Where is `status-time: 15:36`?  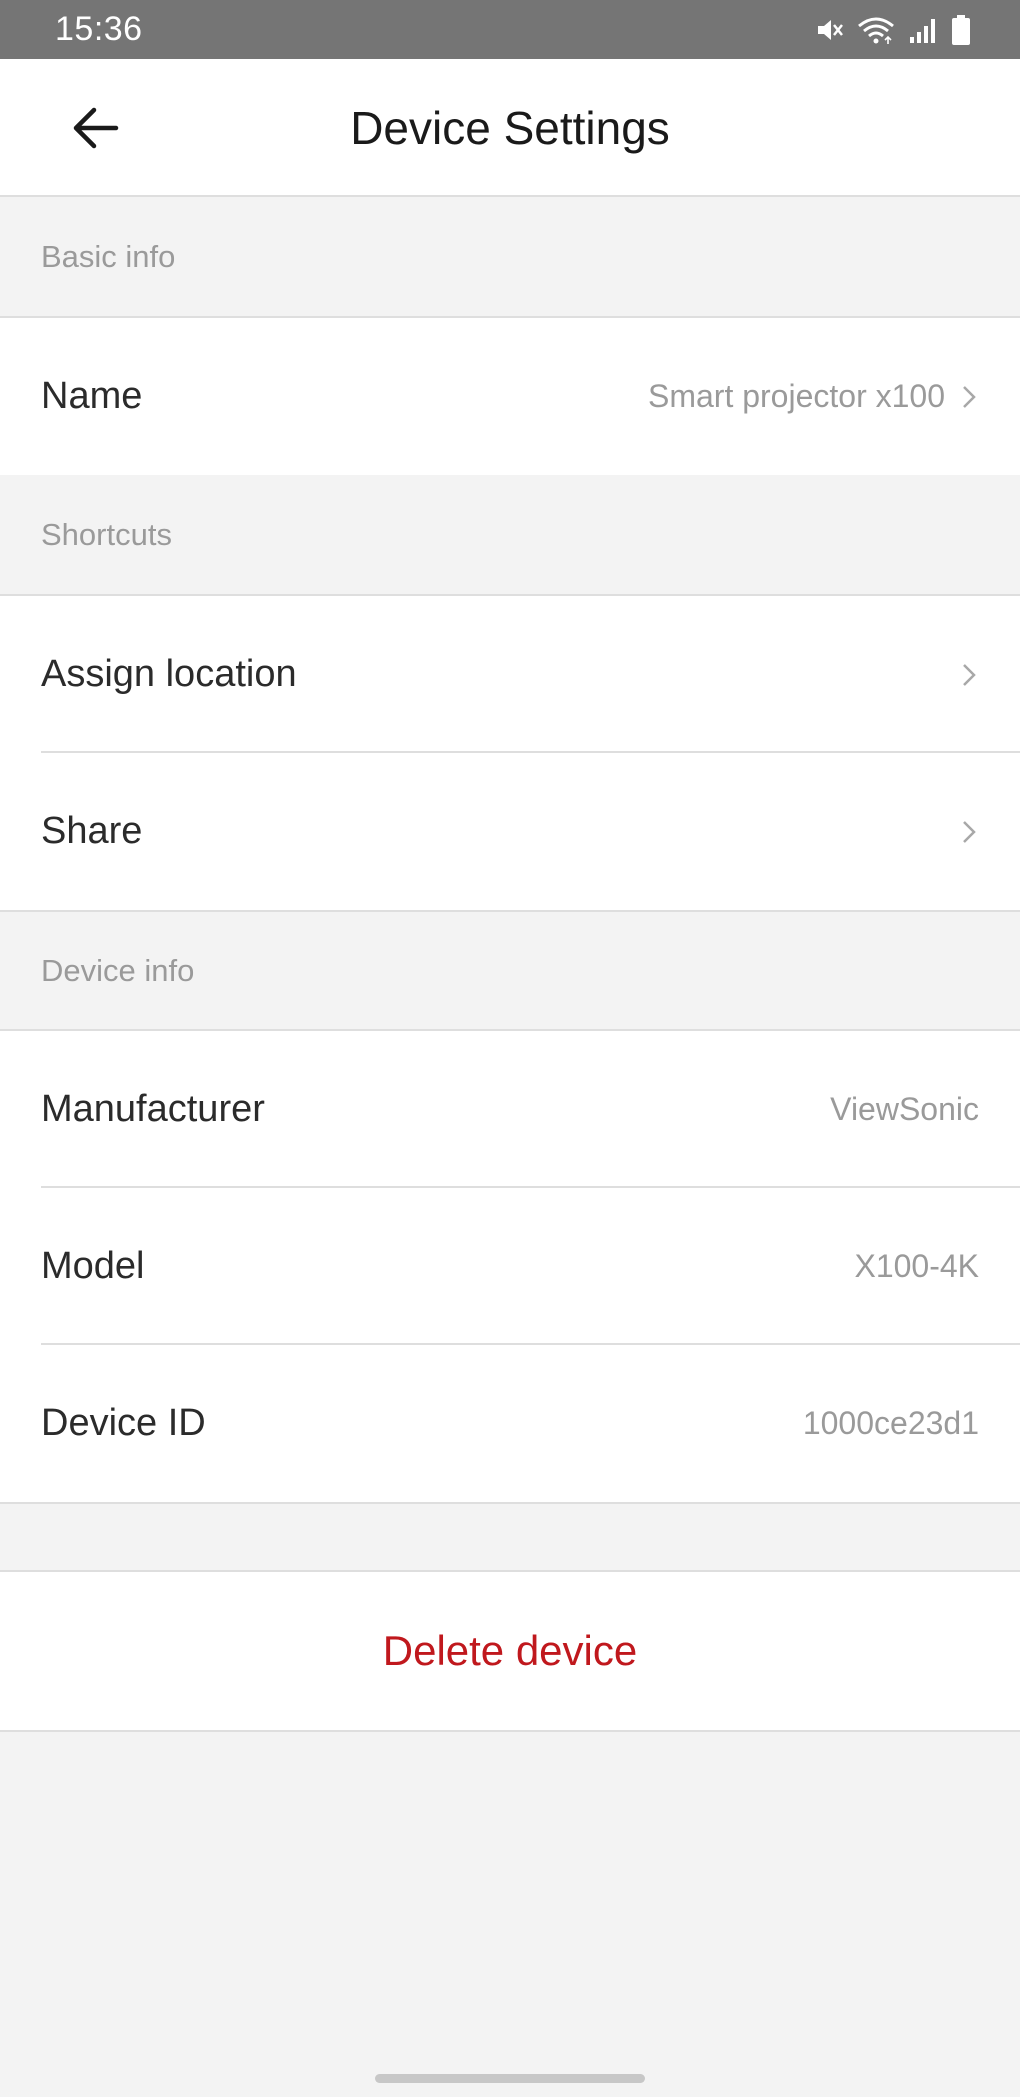 status-time: 15:36 is located at coordinates (99, 29).